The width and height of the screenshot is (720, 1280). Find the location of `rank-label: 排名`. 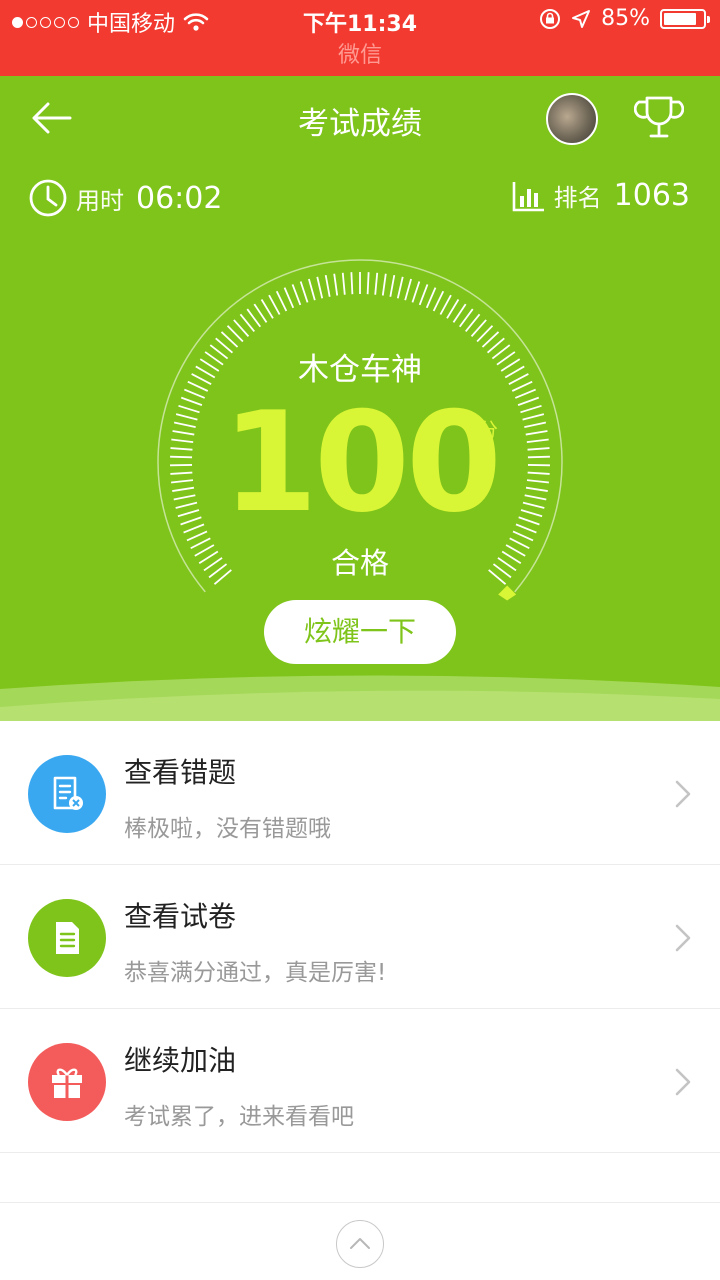

rank-label: 排名 is located at coordinates (577, 198).